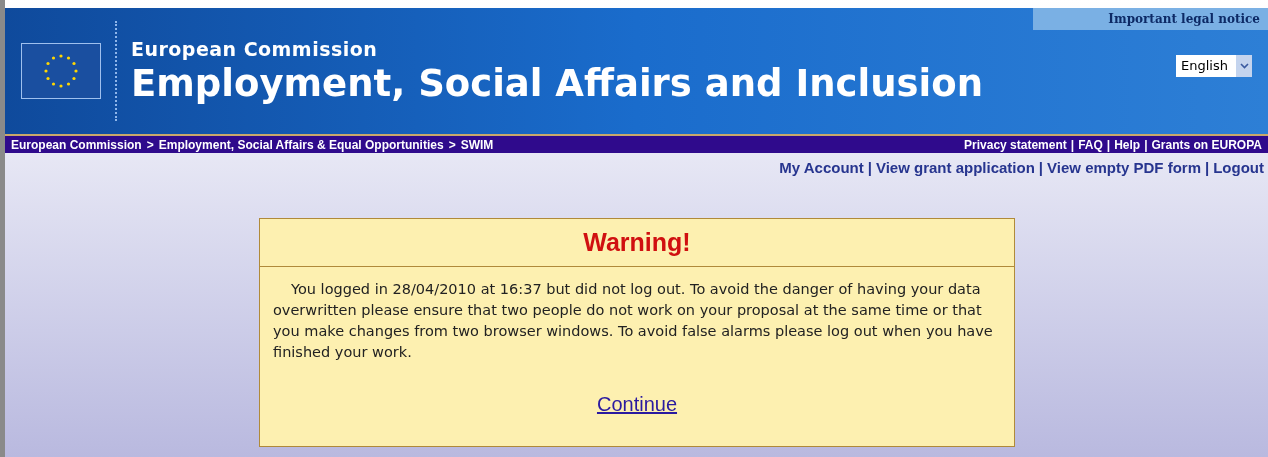 The image size is (1268, 457). Describe the element at coordinates (1206, 144) in the screenshot. I see `nav-link: Grants on EUROPA` at that location.